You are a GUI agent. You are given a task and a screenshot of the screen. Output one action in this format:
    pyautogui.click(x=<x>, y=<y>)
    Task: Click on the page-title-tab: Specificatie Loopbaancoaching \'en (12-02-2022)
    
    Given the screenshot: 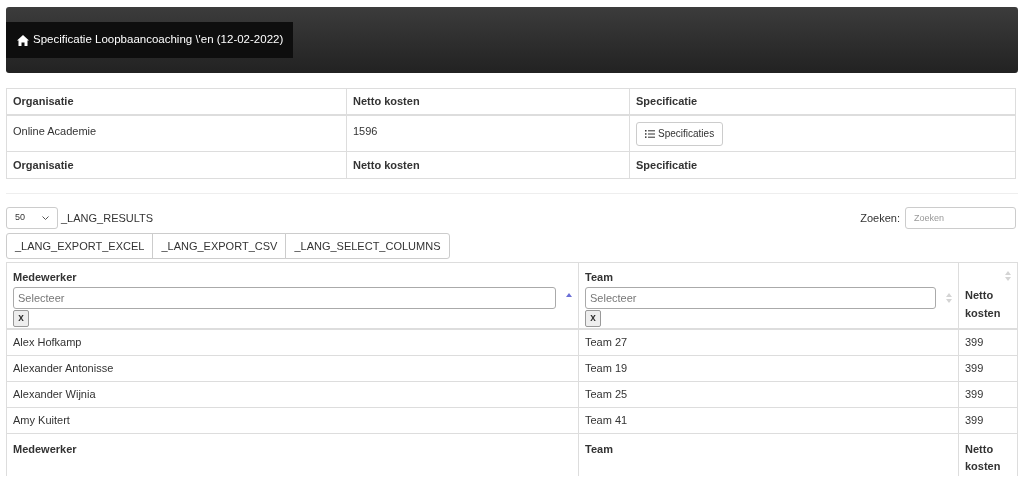 What is the action you would take?
    pyautogui.click(x=149, y=40)
    